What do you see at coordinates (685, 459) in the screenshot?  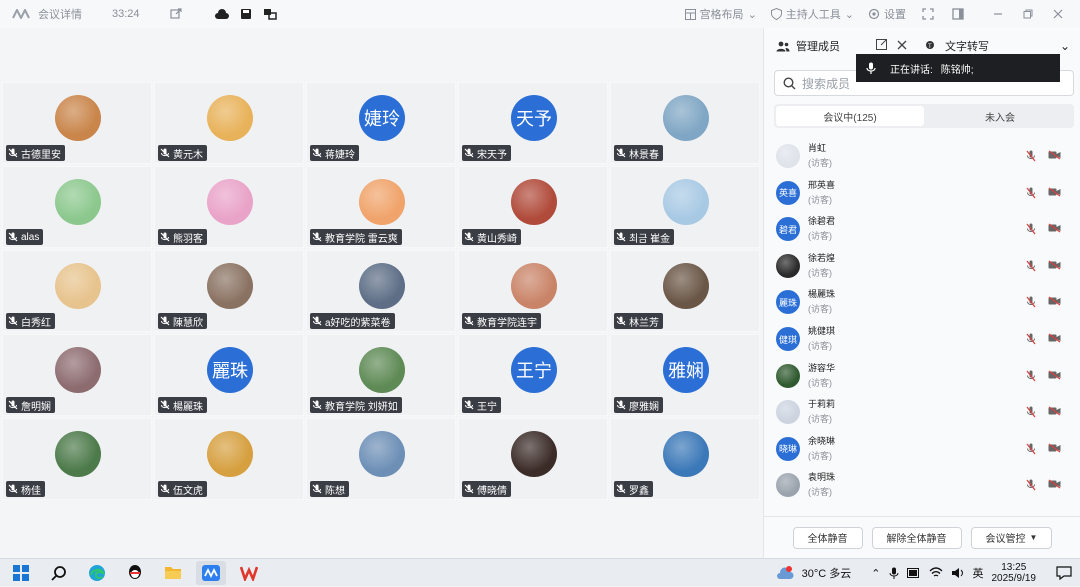 I see `participant-tile: 罗鑫` at bounding box center [685, 459].